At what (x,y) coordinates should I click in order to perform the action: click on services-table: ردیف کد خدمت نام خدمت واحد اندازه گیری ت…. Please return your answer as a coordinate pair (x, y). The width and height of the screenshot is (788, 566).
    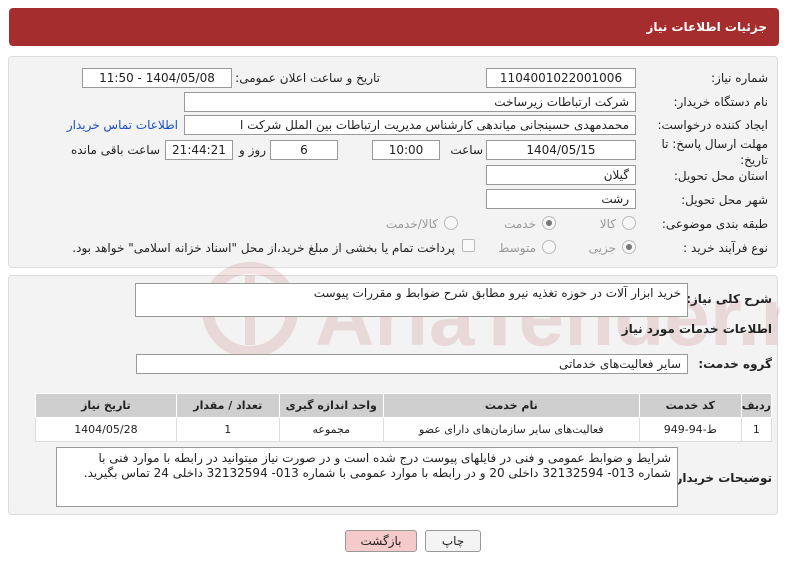
    Looking at the image, I should click on (404, 417).